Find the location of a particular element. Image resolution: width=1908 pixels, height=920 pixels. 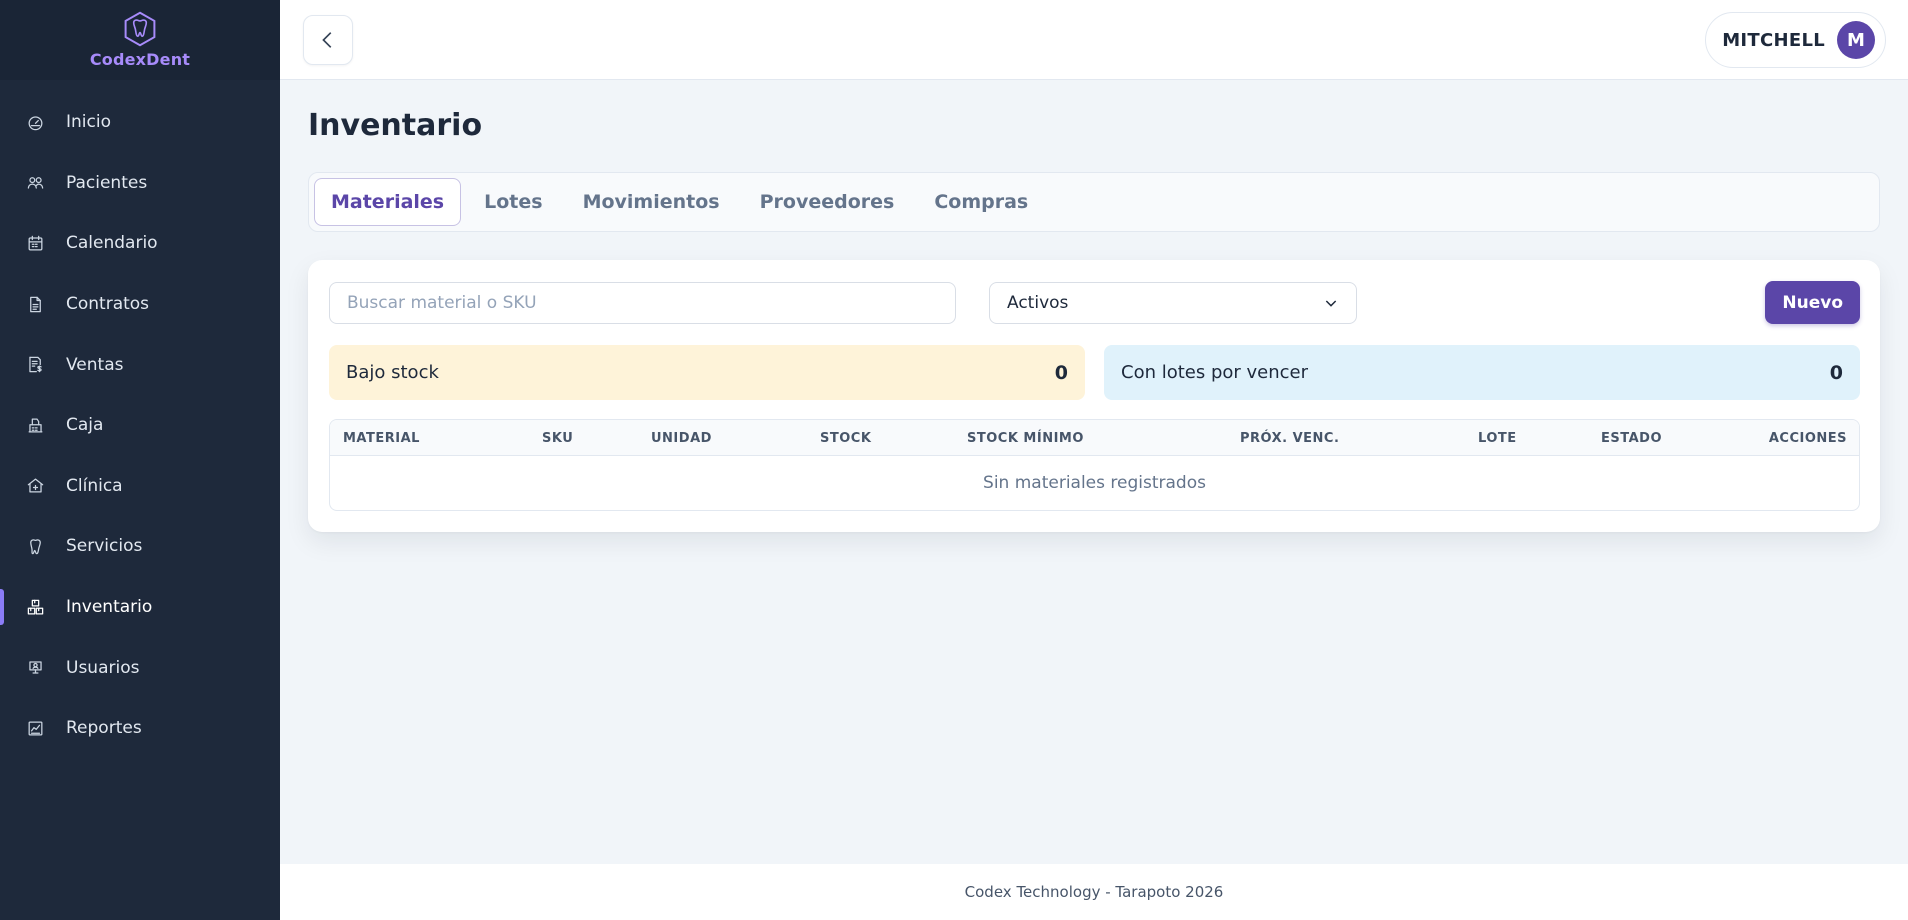

column-header-lote: LOTE is located at coordinates (1497, 438).